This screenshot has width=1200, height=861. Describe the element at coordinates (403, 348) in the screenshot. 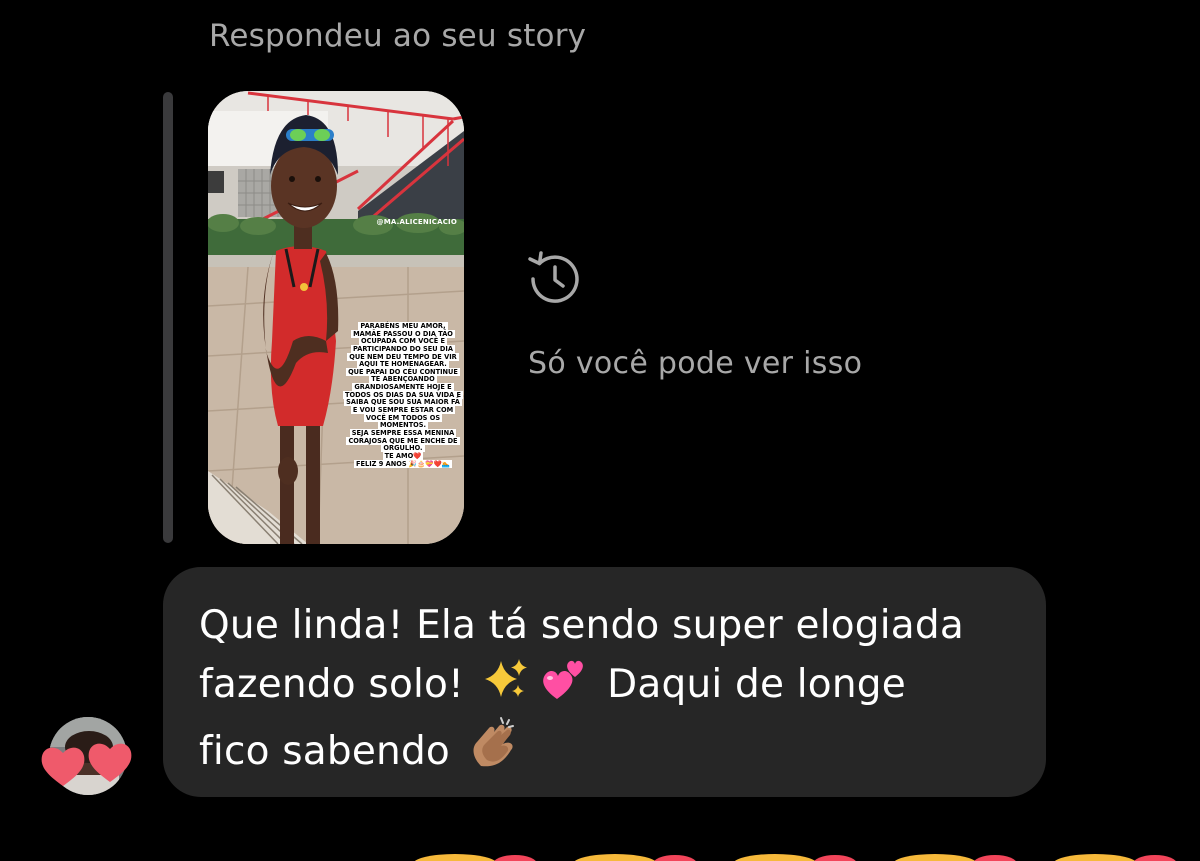

I see `story-caption-text: PARTICIPANDO DO SEU DIA` at that location.